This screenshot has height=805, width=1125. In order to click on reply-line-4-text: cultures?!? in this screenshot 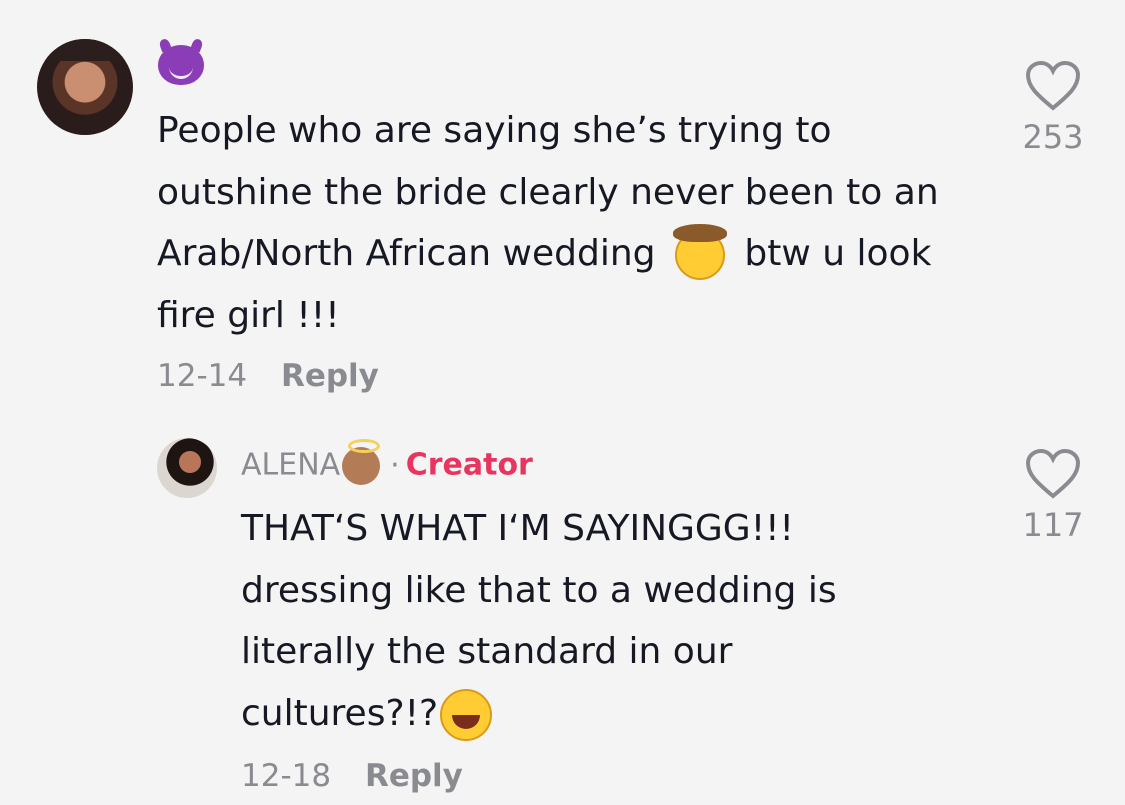, I will do `click(340, 713)`.